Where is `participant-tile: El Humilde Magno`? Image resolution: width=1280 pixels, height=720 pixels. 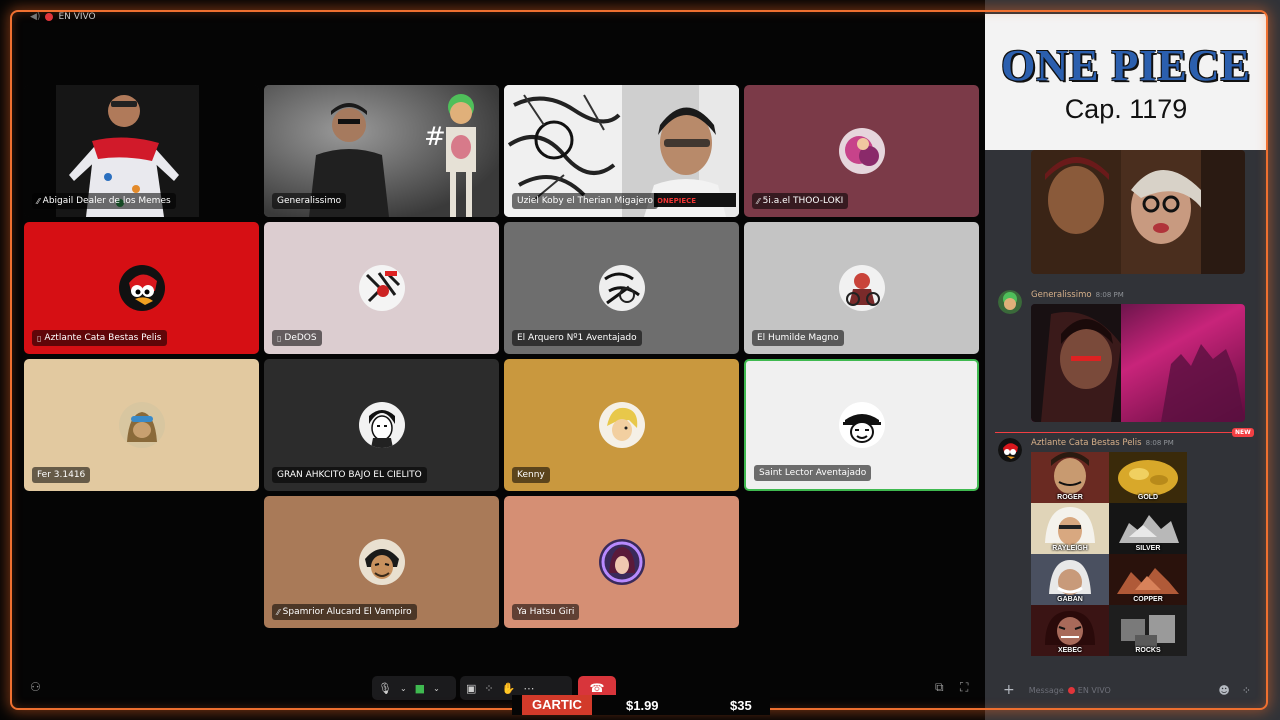 participant-tile: El Humilde Magno is located at coordinates (861, 288).